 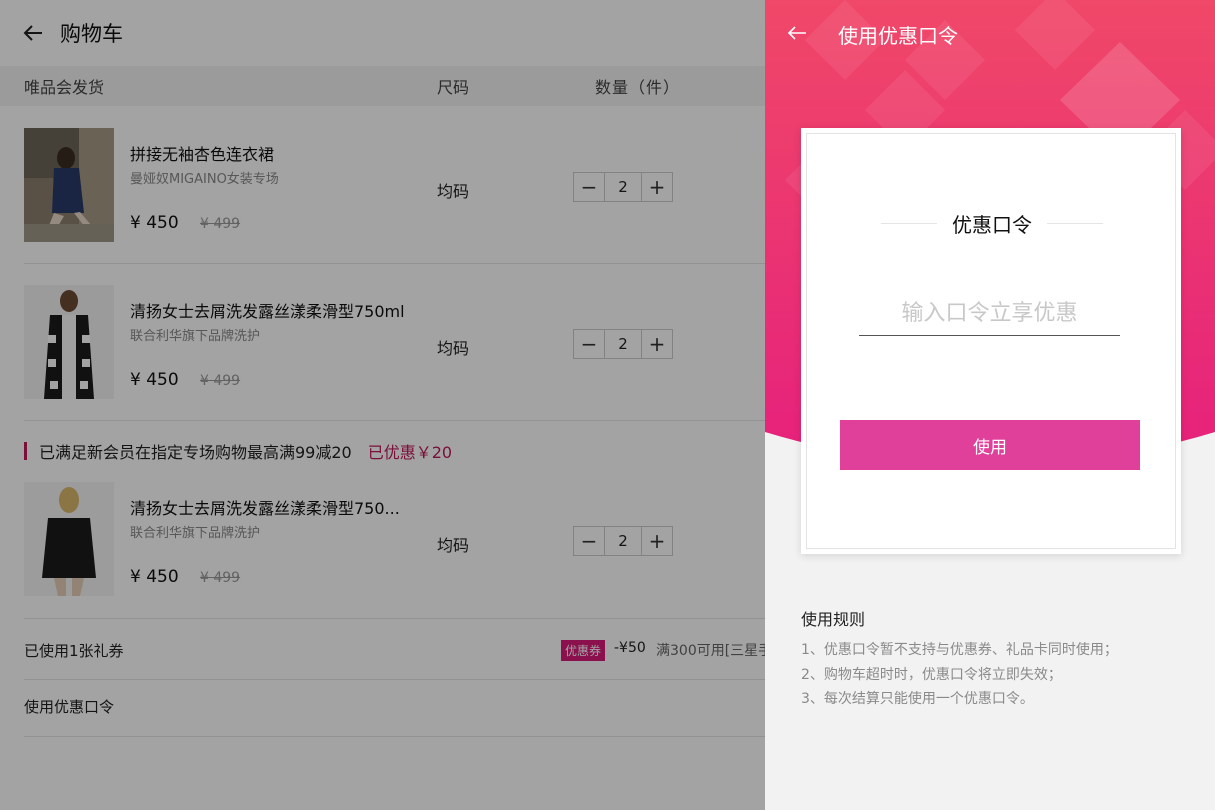 What do you see at coordinates (917, 699) in the screenshot?
I see `rule-item: 3、每次结算只能使用一个优惠口令。` at bounding box center [917, 699].